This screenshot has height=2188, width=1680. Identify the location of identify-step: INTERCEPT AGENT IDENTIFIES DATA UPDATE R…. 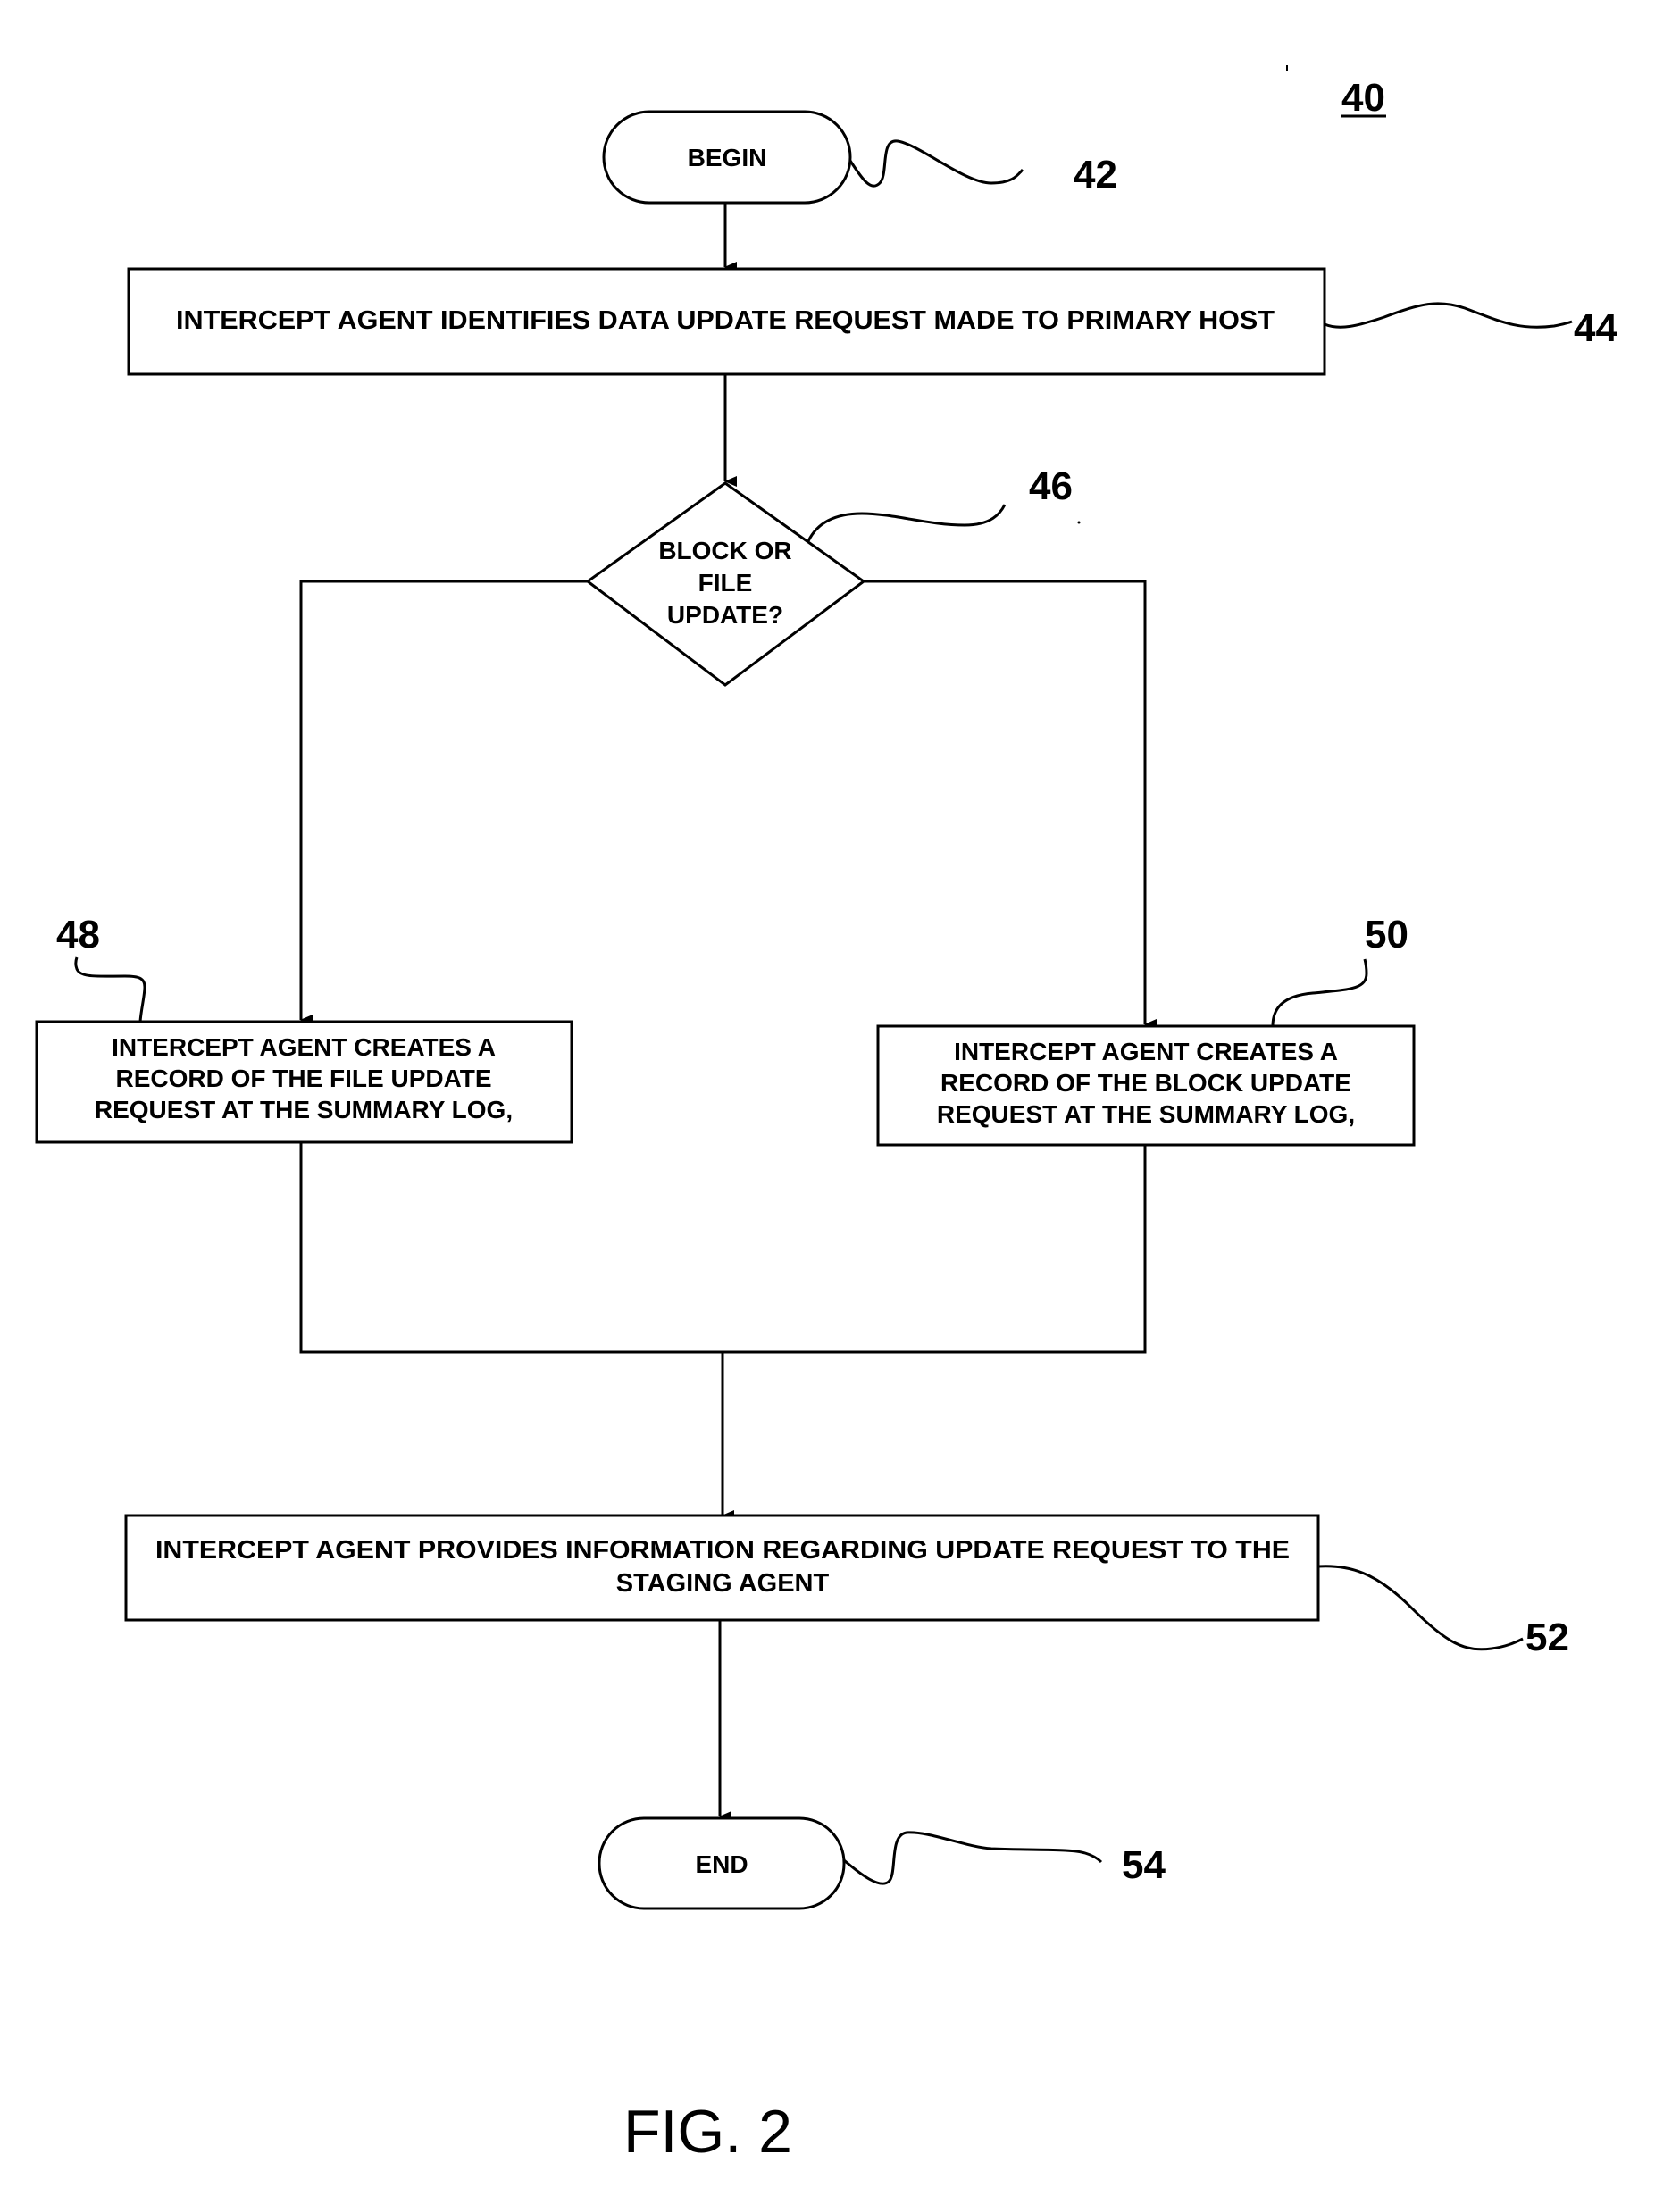
(726, 322).